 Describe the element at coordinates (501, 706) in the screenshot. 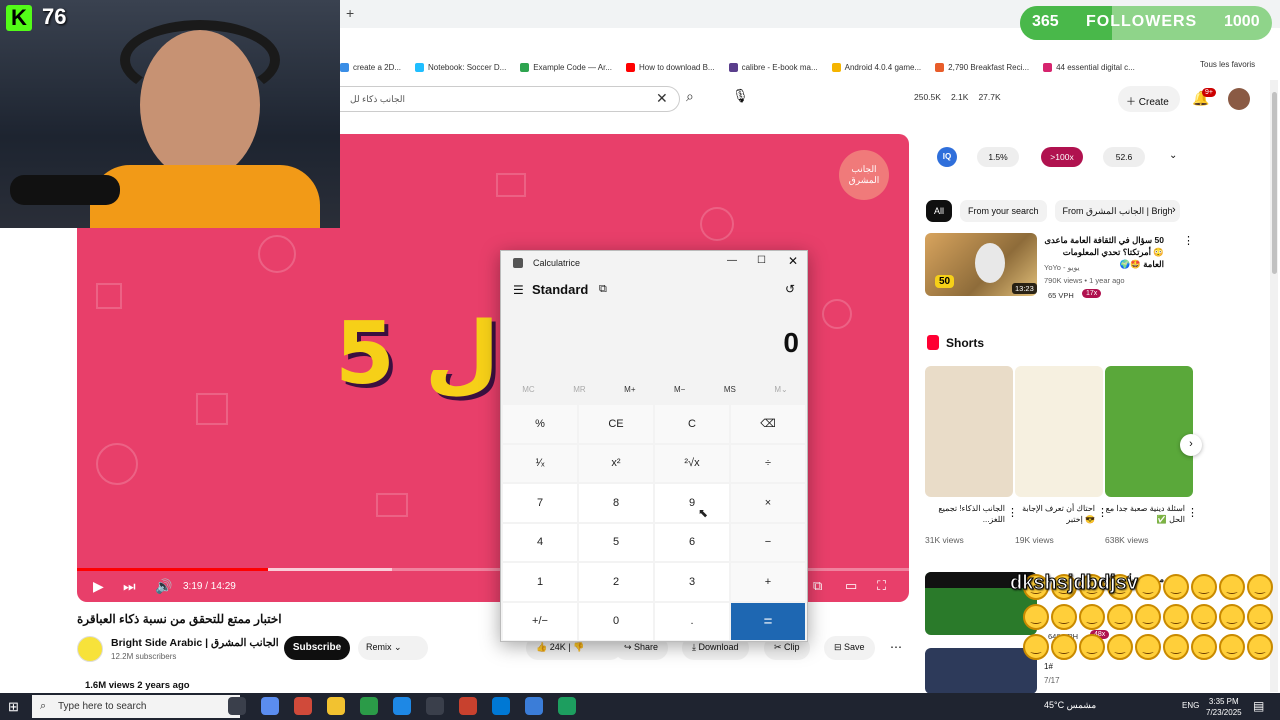

I see `app-icon` at that location.